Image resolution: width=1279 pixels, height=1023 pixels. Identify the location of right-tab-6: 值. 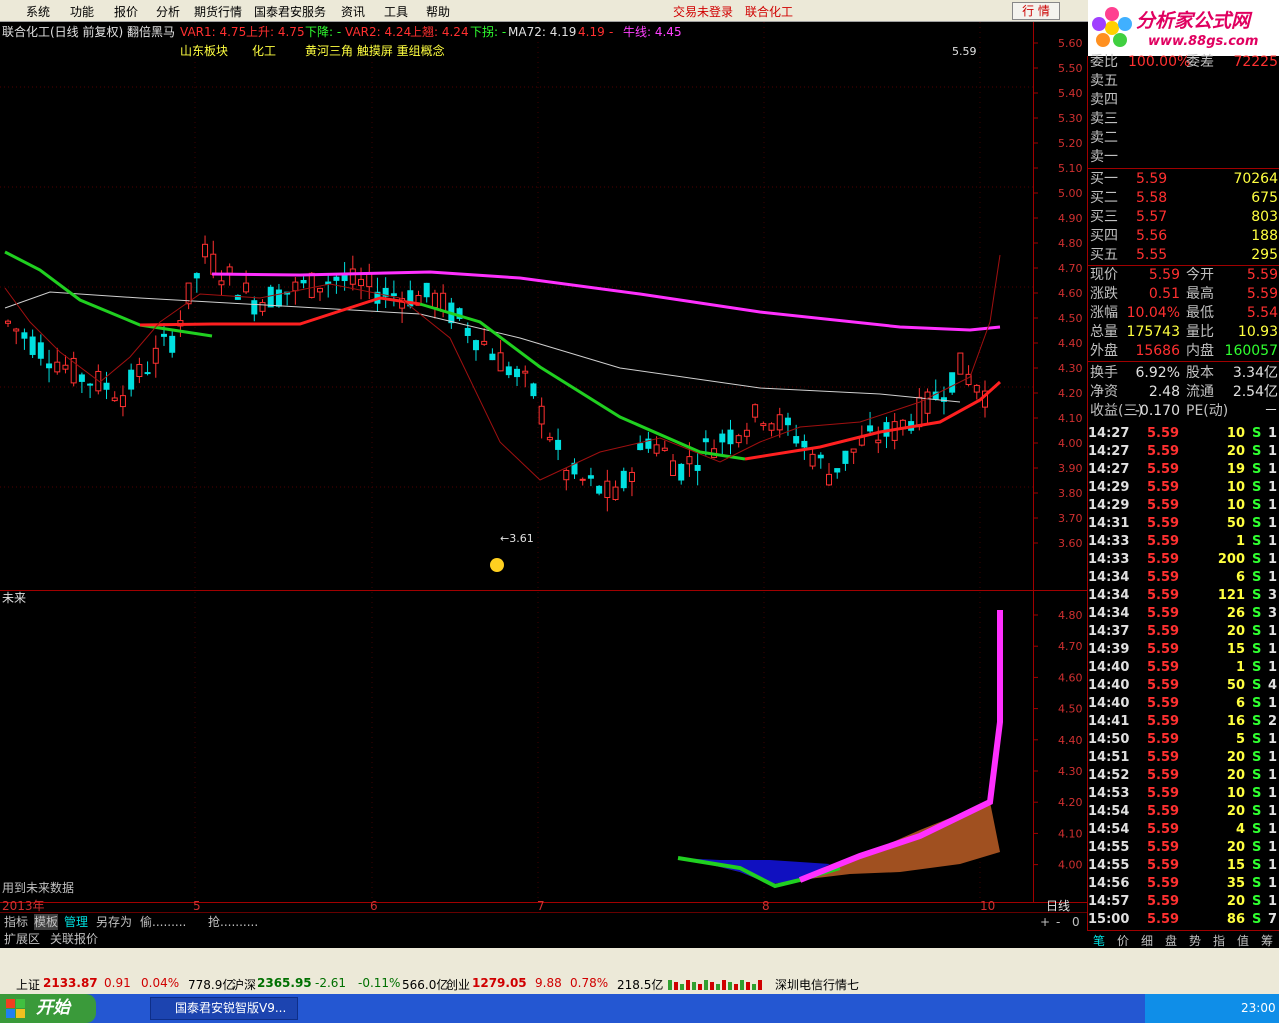
(1243, 940).